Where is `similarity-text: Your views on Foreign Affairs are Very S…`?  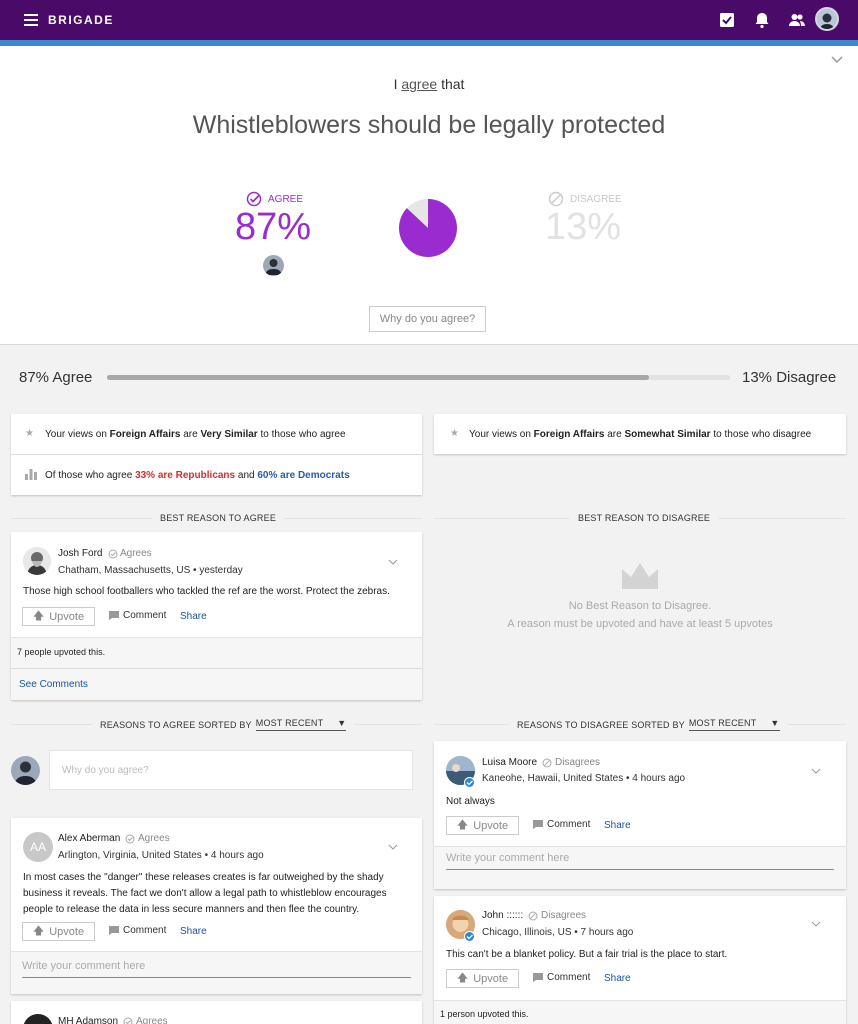 similarity-text: Your views on Foreign Affairs are Very S… is located at coordinates (195, 434).